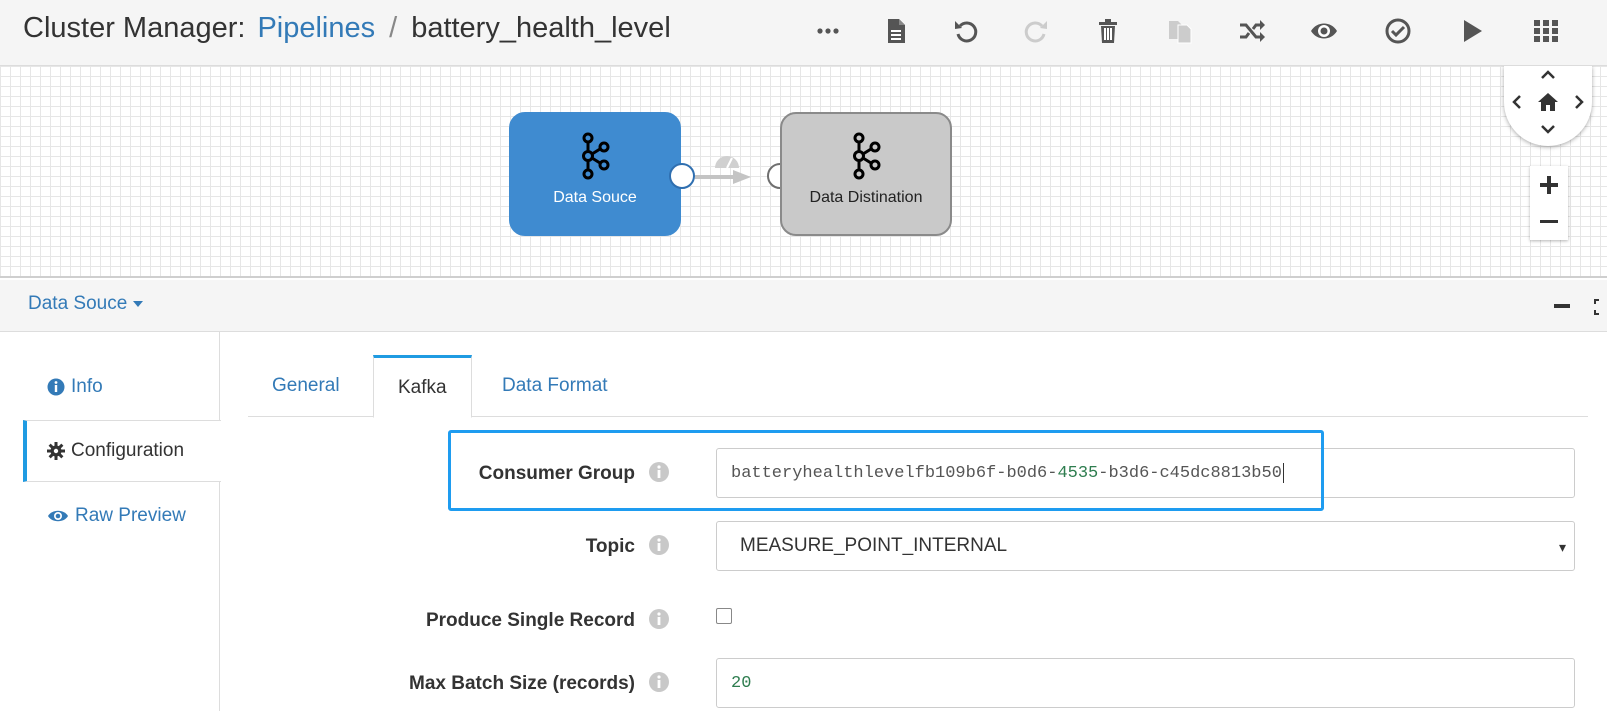 The image size is (1607, 711). I want to click on delete-icon, so click(1108, 31).